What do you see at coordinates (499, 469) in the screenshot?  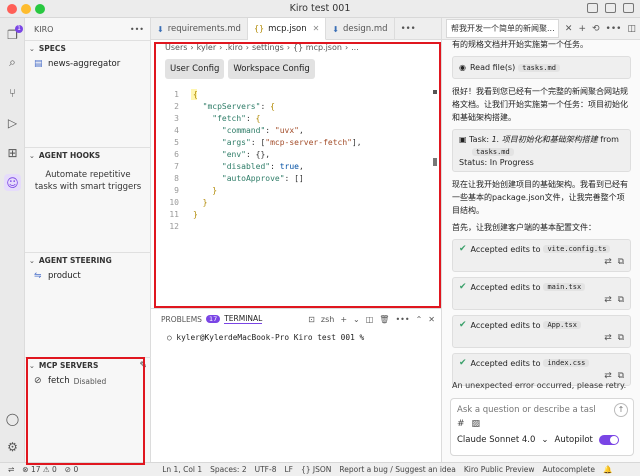 I see `public-preview-status: Kiro Public Preview` at bounding box center [499, 469].